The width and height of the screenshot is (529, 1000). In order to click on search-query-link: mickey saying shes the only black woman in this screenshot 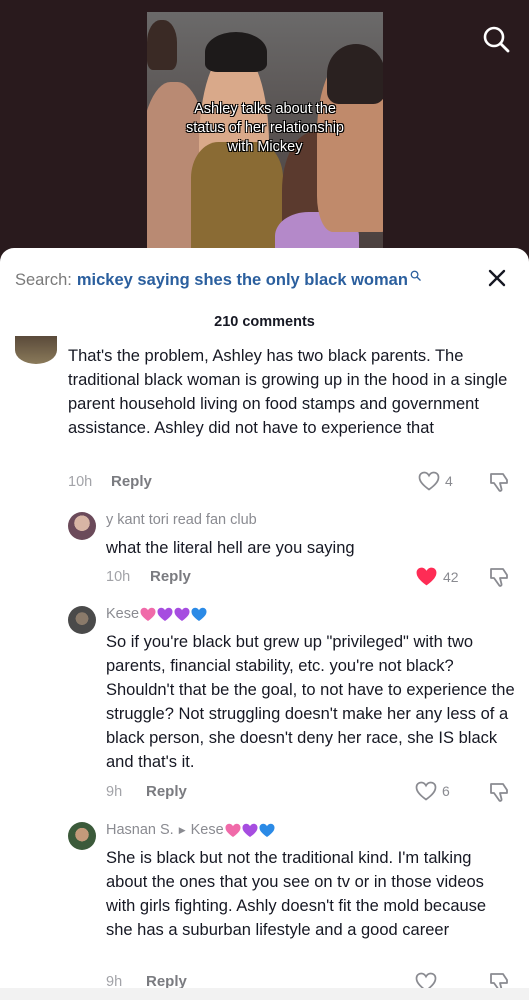, I will do `click(242, 280)`.